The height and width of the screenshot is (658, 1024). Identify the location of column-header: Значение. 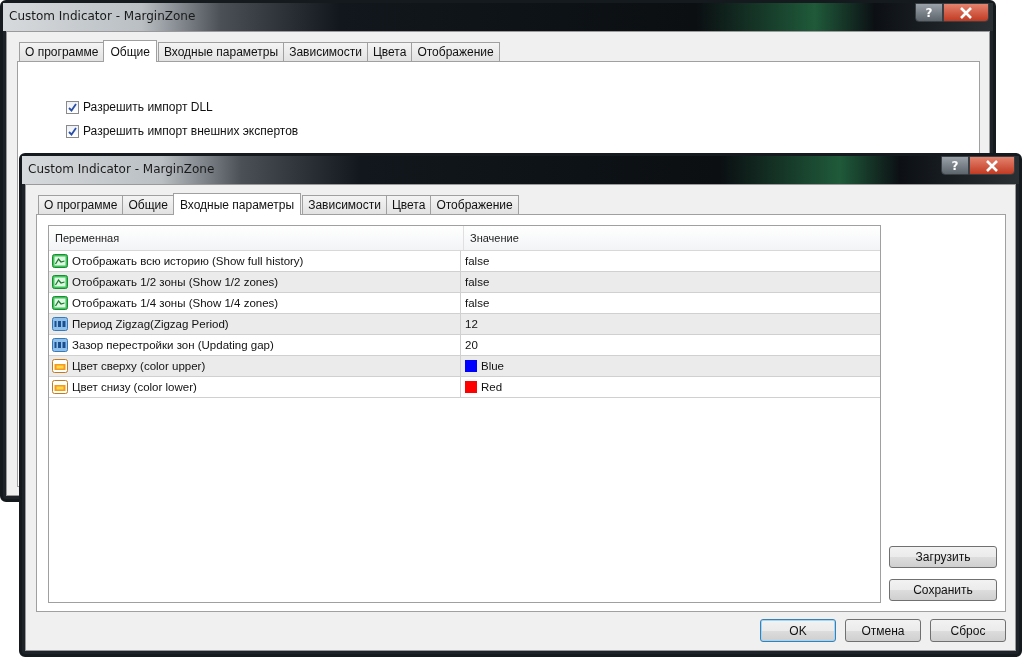
(671, 238).